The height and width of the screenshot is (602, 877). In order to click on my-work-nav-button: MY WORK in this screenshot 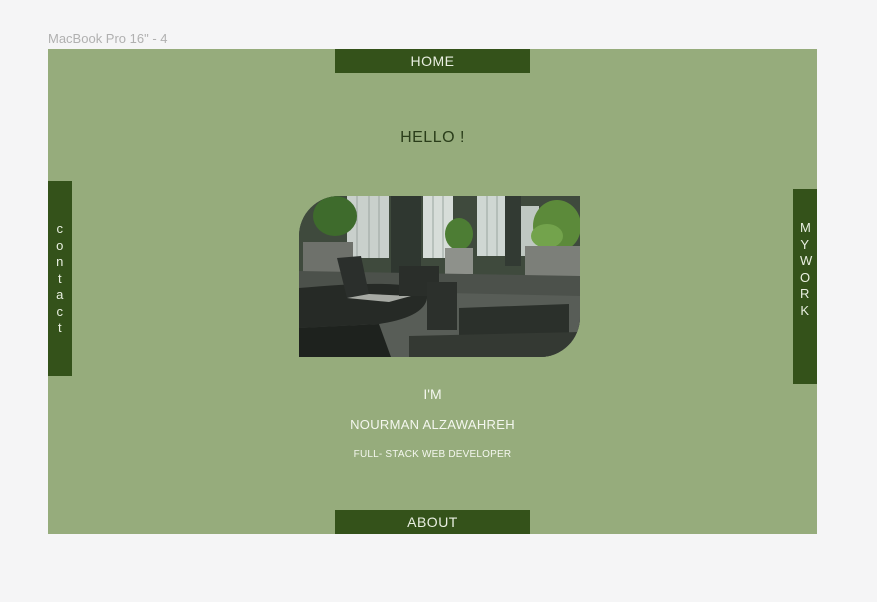, I will do `click(805, 286)`.